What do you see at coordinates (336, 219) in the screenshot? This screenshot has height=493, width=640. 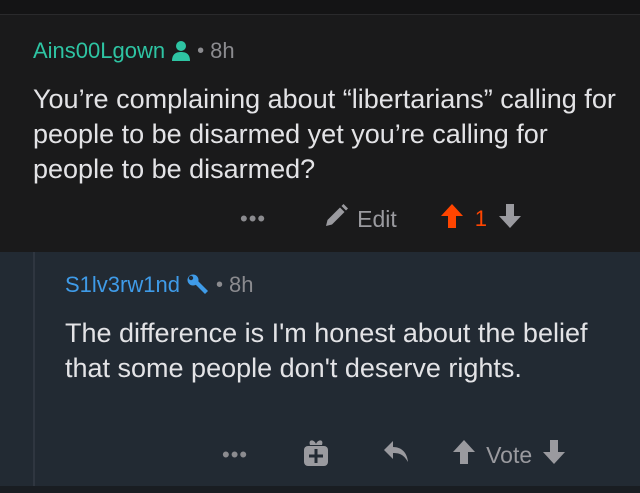 I see `pencil-icon` at bounding box center [336, 219].